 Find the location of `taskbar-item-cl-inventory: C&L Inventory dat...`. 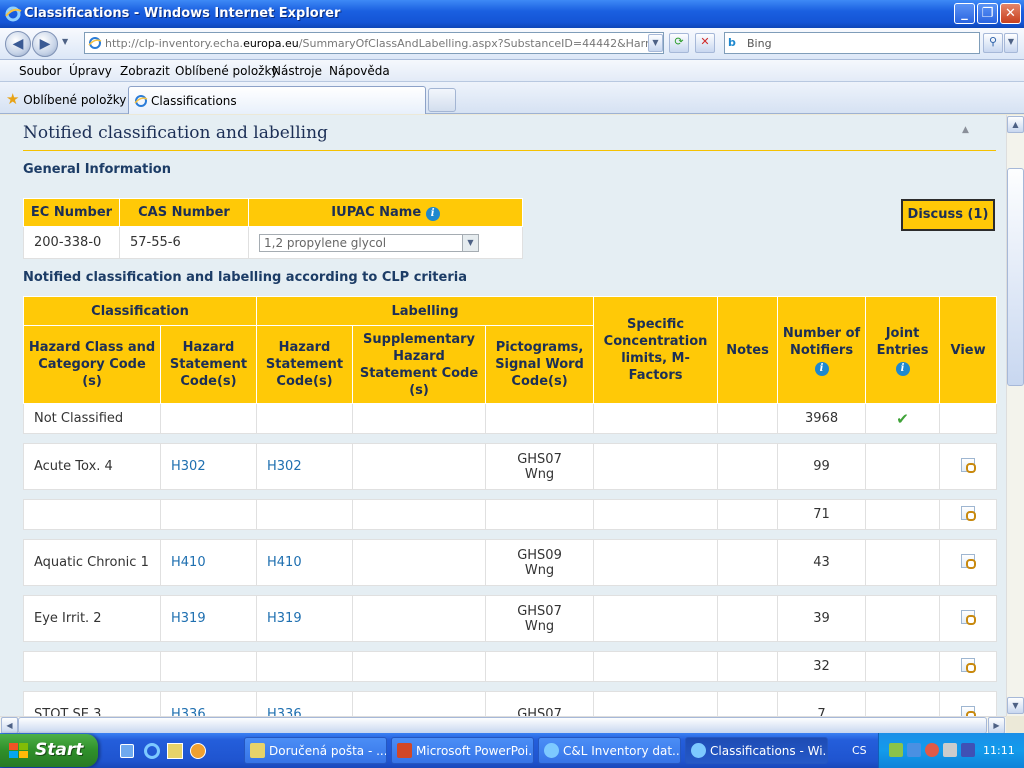

taskbar-item-cl-inventory: C&L Inventory dat... is located at coordinates (609, 750).